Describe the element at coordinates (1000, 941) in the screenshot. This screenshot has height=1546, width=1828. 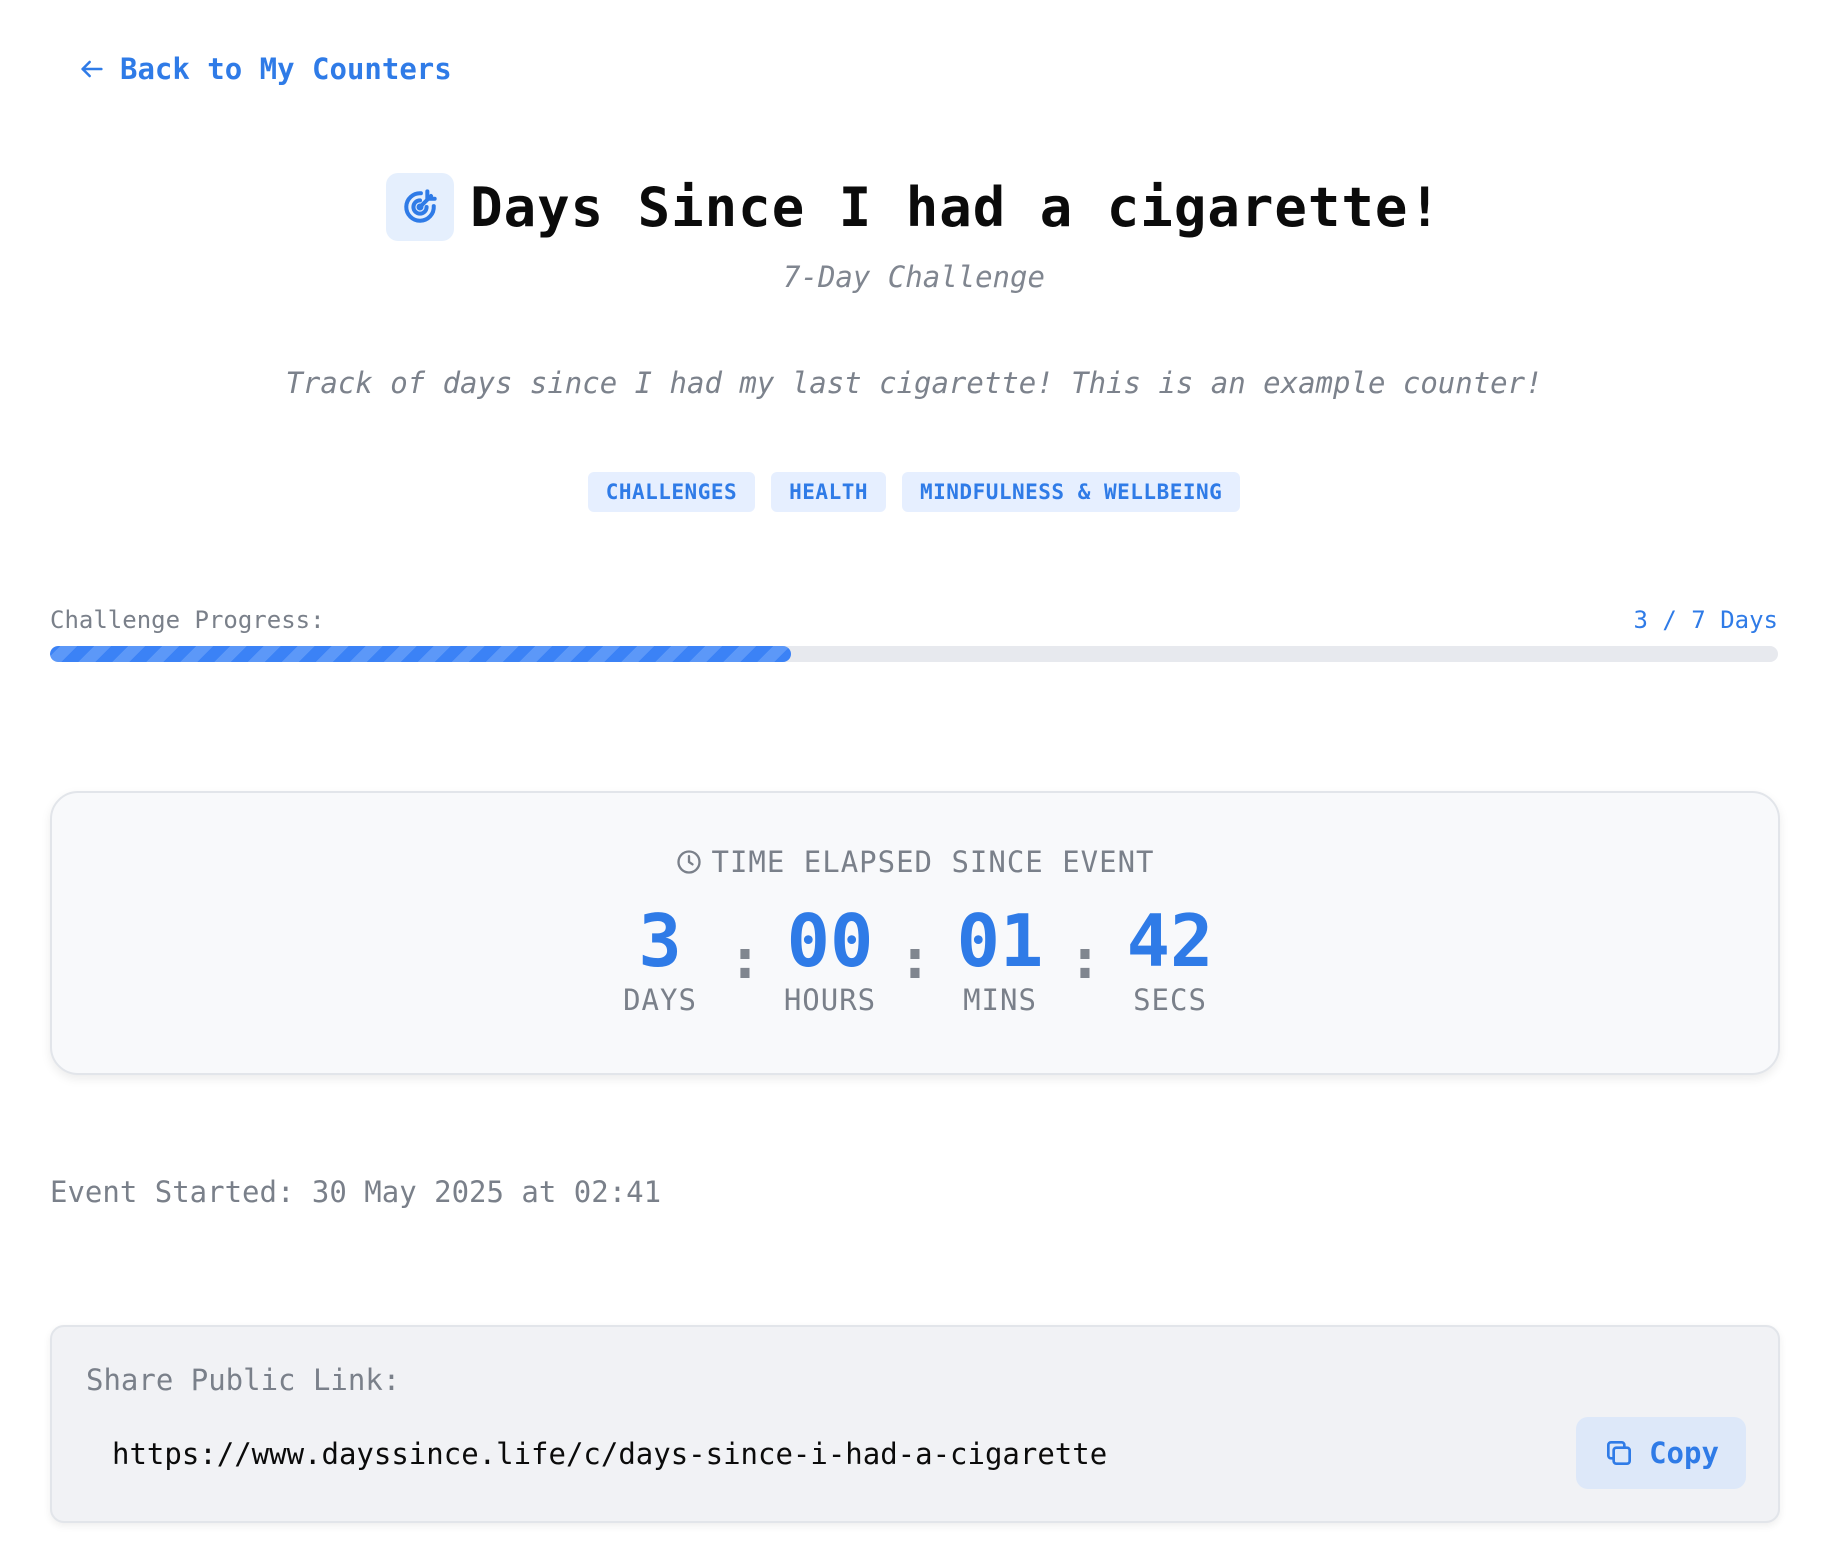
I see `mins-value: 01` at that location.